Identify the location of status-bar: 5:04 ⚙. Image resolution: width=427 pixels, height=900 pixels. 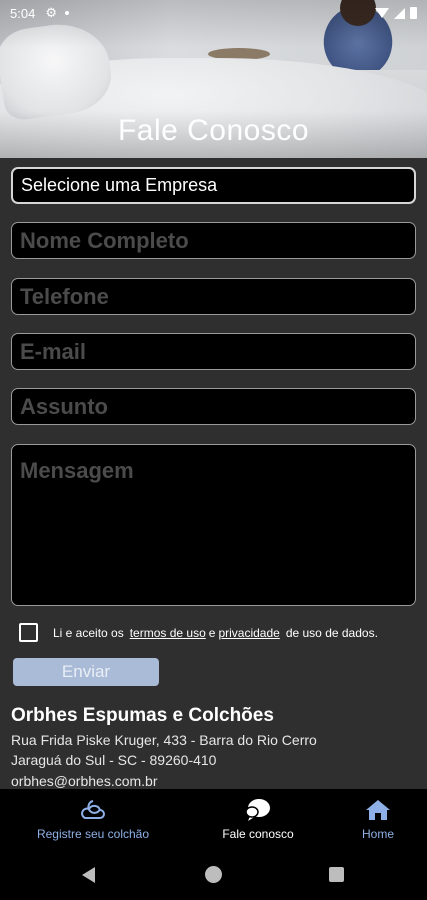
(213, 13).